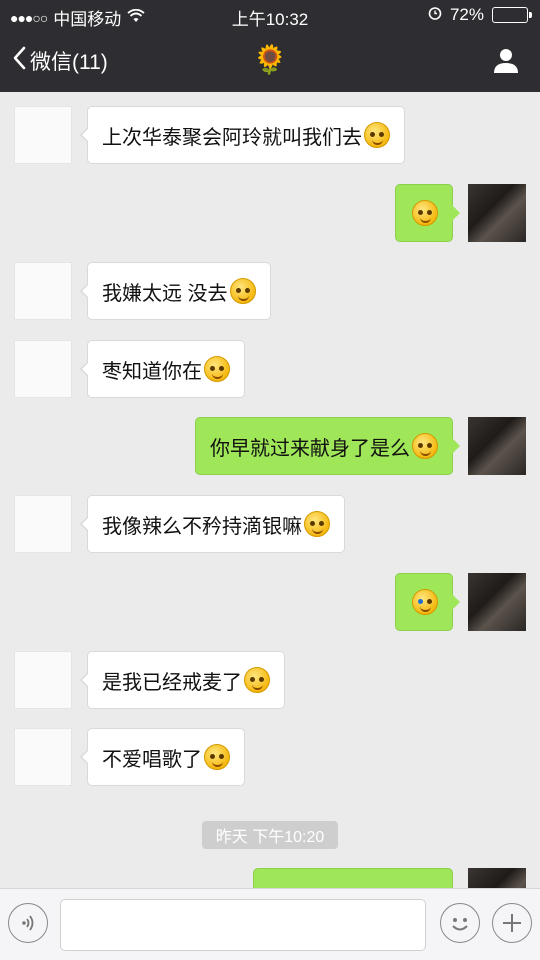 The height and width of the screenshot is (960, 540). What do you see at coordinates (152, 371) in the screenshot?
I see `message-text: 枣知道你在` at bounding box center [152, 371].